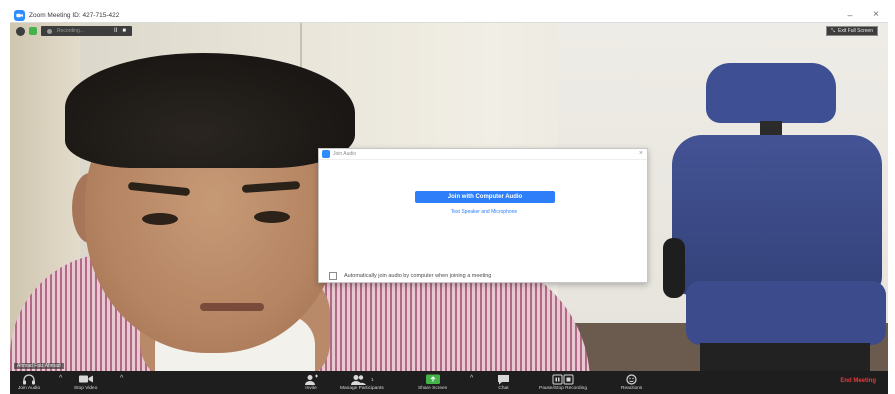 The width and height of the screenshot is (895, 394). I want to click on pause-recording-button: II, so click(115, 31).